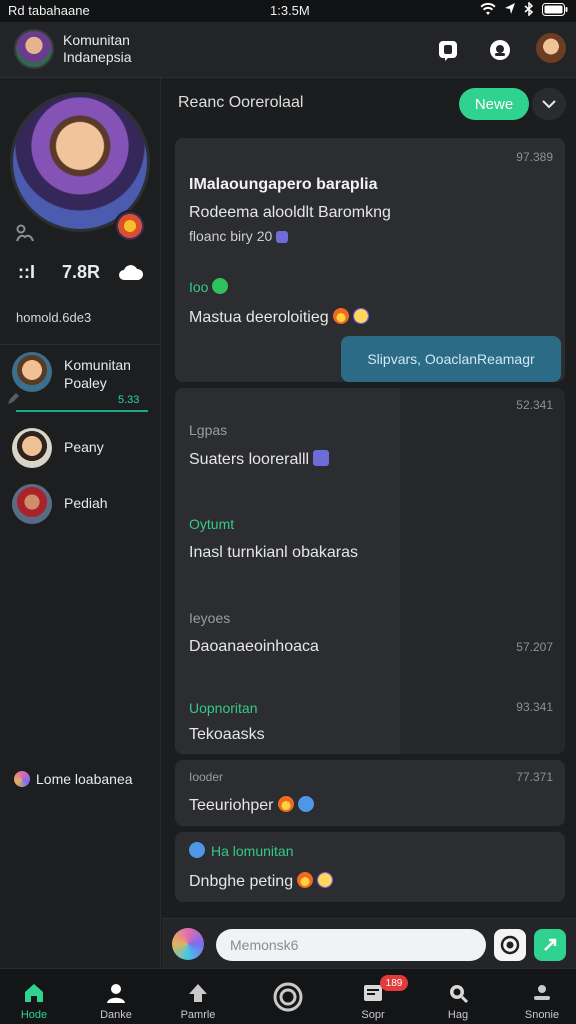 The image size is (576, 1024). Describe the element at coordinates (49, 10) in the screenshot. I see `status-carrier: Rd tabahaane` at that location.